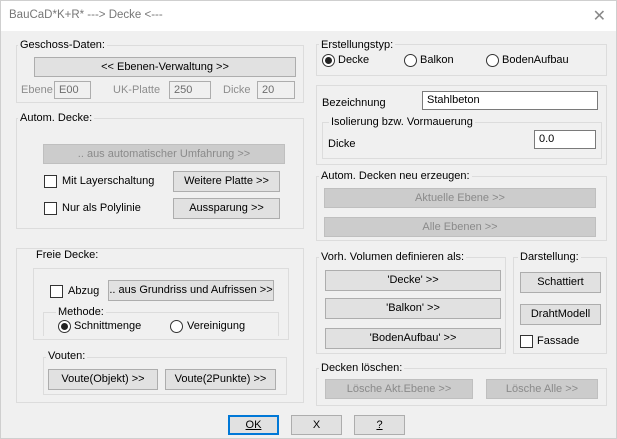  Describe the element at coordinates (354, 60) in the screenshot. I see `decke-radio-label: Decke` at that location.